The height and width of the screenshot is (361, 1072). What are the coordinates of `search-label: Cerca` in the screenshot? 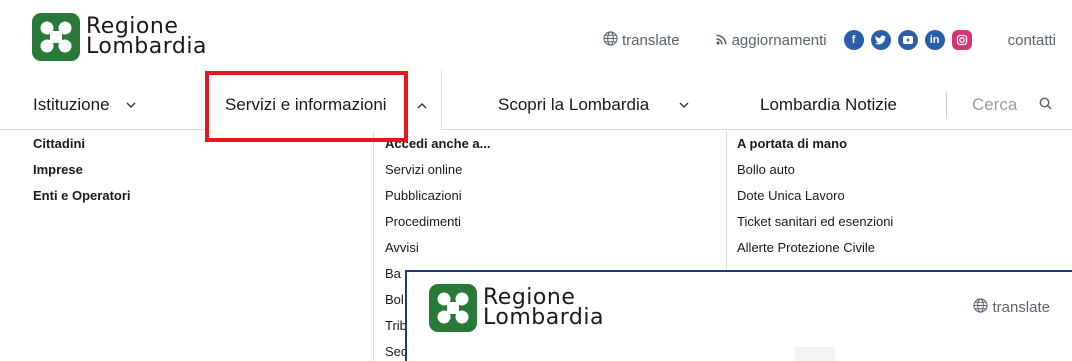 It's located at (995, 104).